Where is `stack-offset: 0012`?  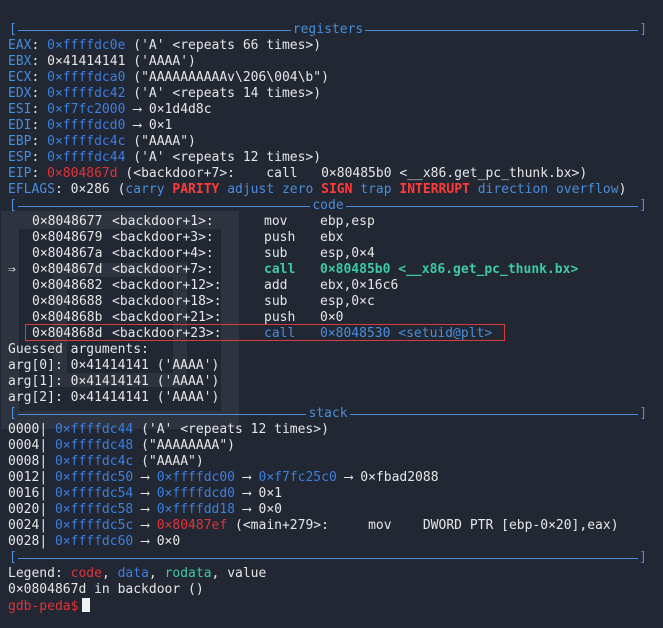
stack-offset: 0012 is located at coordinates (24, 477).